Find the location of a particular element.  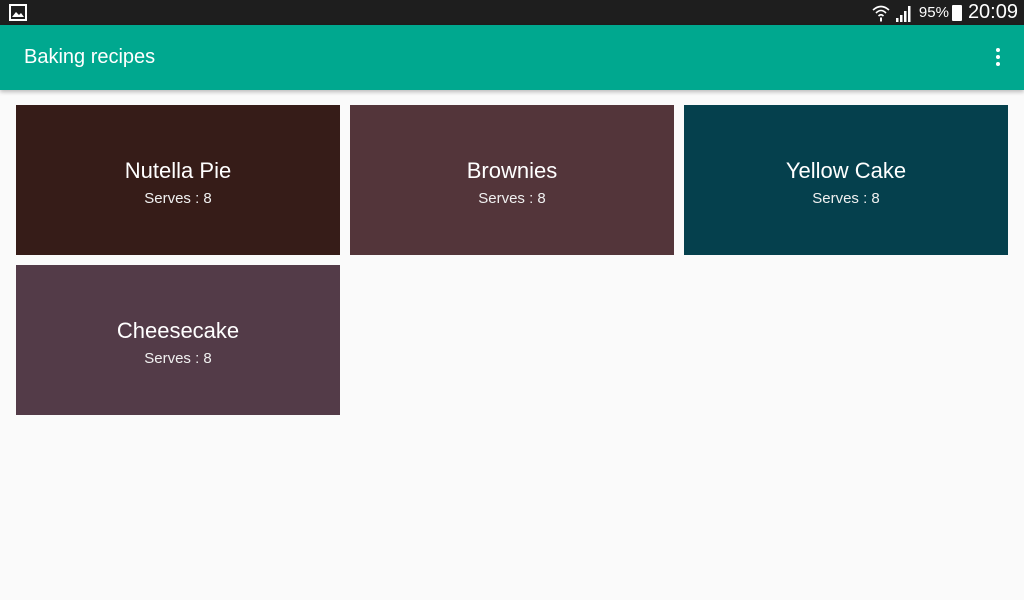

recipe-card-cheesecake: Cheesecake Serves : 8 is located at coordinates (178, 340).